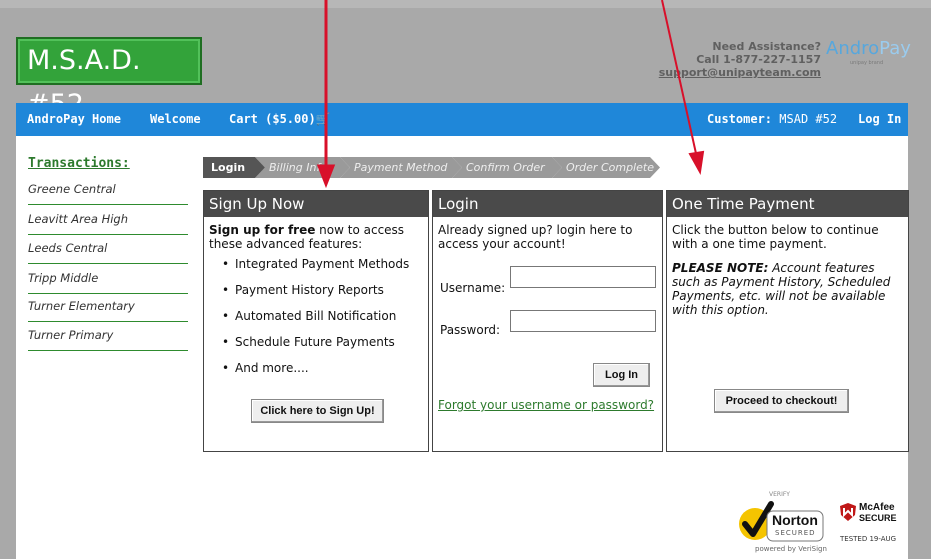 This screenshot has width=931, height=559. I want to click on arrow-to-signup, so click(326, 94).